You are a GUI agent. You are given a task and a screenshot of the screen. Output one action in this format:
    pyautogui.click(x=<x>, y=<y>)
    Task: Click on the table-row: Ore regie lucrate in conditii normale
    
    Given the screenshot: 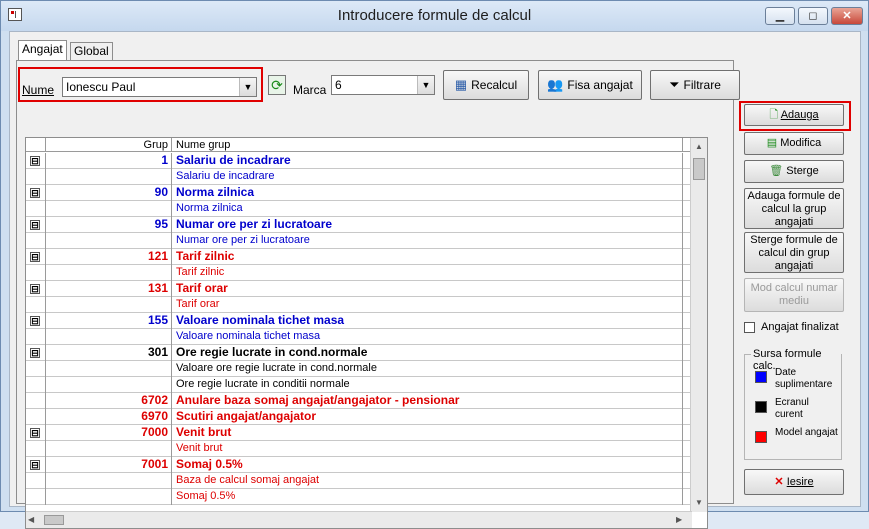 What is the action you would take?
    pyautogui.click(x=366, y=385)
    